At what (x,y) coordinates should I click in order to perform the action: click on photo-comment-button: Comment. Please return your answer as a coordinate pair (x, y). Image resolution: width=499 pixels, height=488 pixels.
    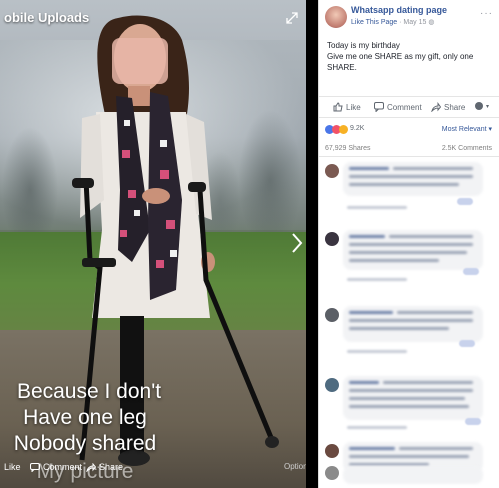
    Looking at the image, I should click on (56, 467).